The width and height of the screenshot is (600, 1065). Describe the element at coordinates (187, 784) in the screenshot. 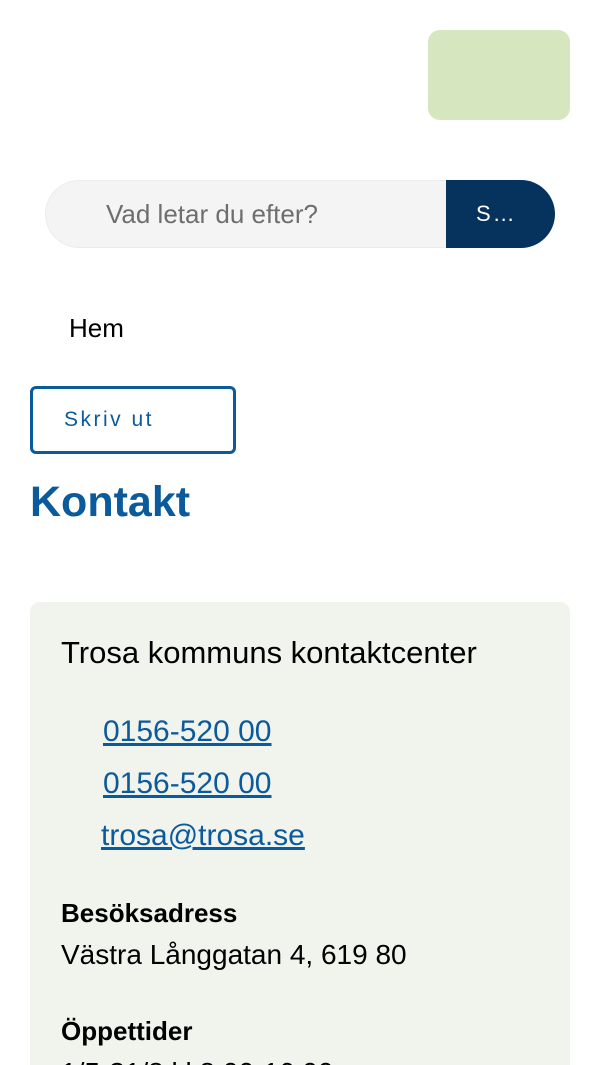

I see `phone-link-secondary: 0156-520 00` at that location.